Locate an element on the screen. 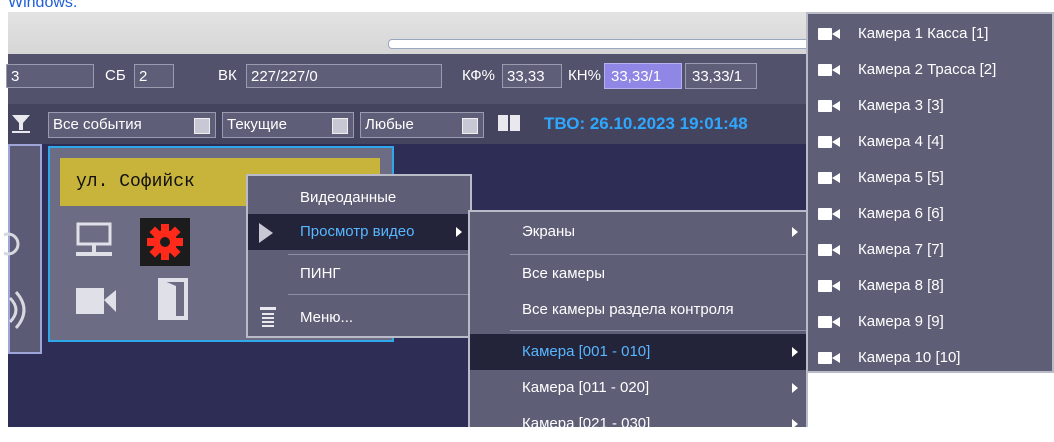 This screenshot has height=442, width=1054. camera-item-6: Камера 6 [6] is located at coordinates (930, 214).